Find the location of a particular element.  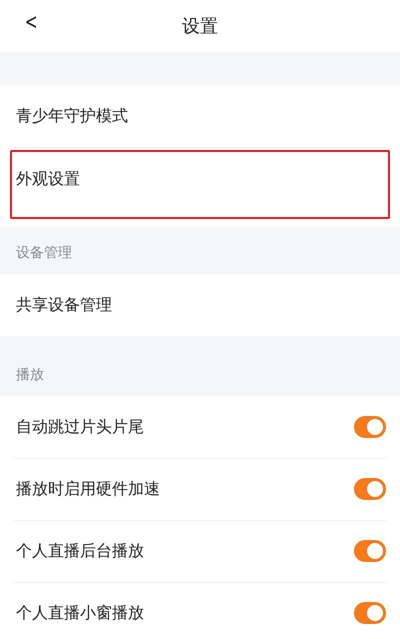

section-header: 设备管理 is located at coordinates (44, 253).